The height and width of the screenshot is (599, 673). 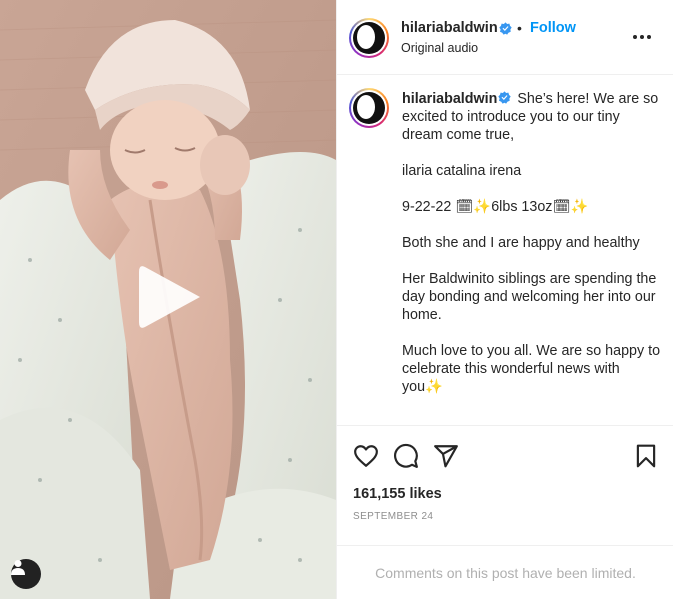 What do you see at coordinates (439, 48) in the screenshot?
I see `audio-link: Original audio` at bounding box center [439, 48].